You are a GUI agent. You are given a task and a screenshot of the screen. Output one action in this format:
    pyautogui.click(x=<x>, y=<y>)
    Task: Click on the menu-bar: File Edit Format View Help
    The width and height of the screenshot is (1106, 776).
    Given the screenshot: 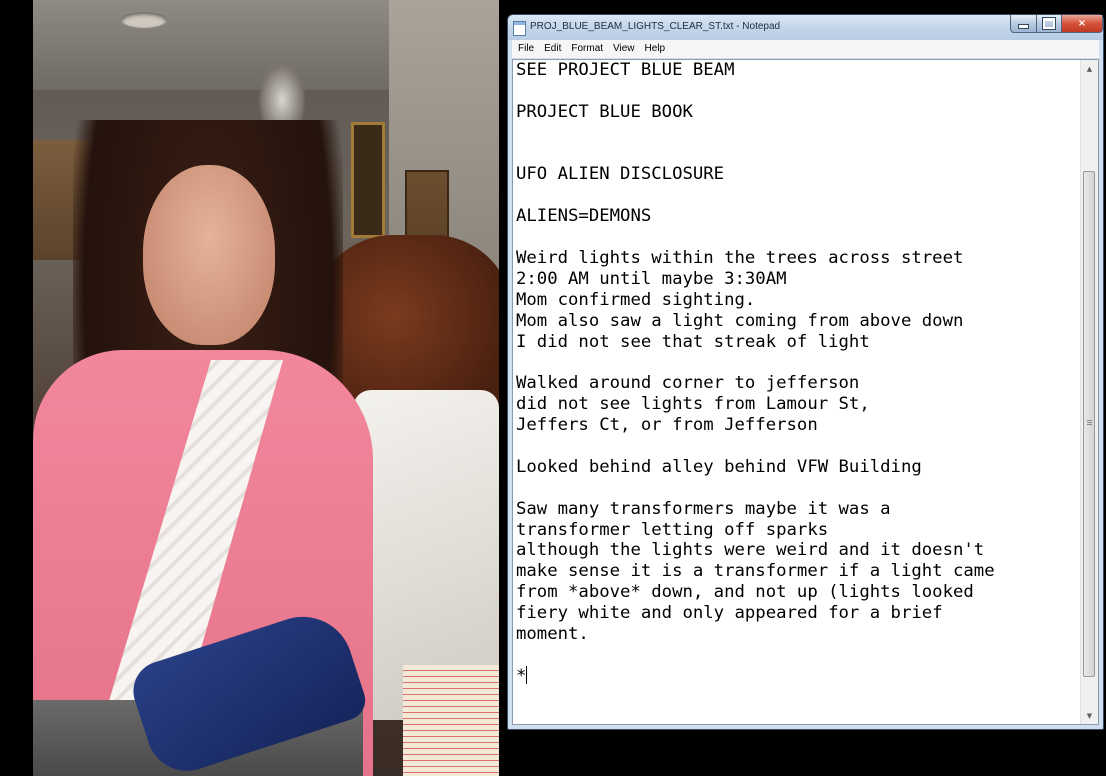 What is the action you would take?
    pyautogui.click(x=805, y=49)
    